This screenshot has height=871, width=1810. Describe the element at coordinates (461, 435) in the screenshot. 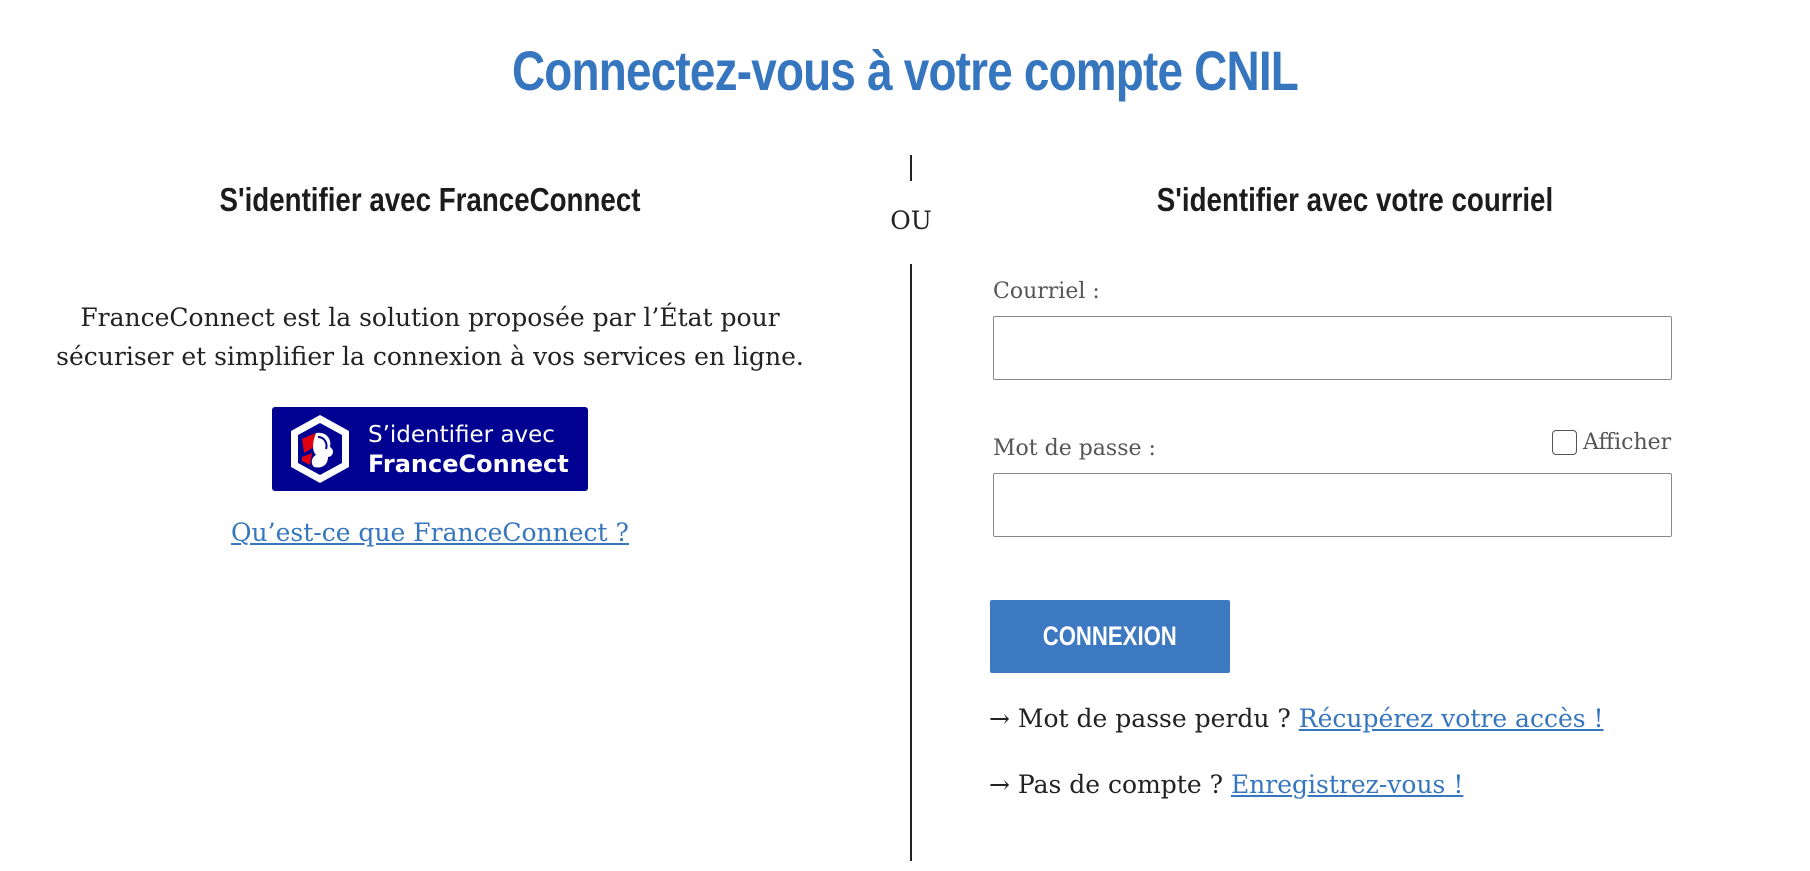

I see `franceconnect-button-line1: S’identifier avec` at that location.